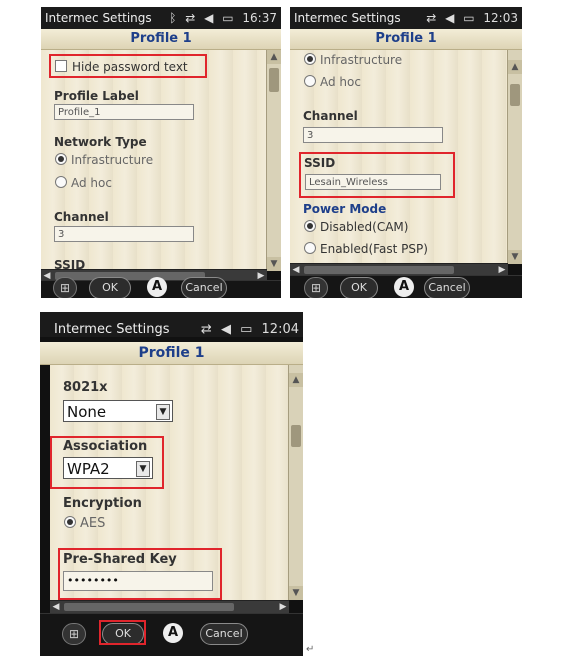 The height and width of the screenshot is (657, 573). What do you see at coordinates (102, 503) in the screenshot?
I see `encryption-label: Encryption` at bounding box center [102, 503].